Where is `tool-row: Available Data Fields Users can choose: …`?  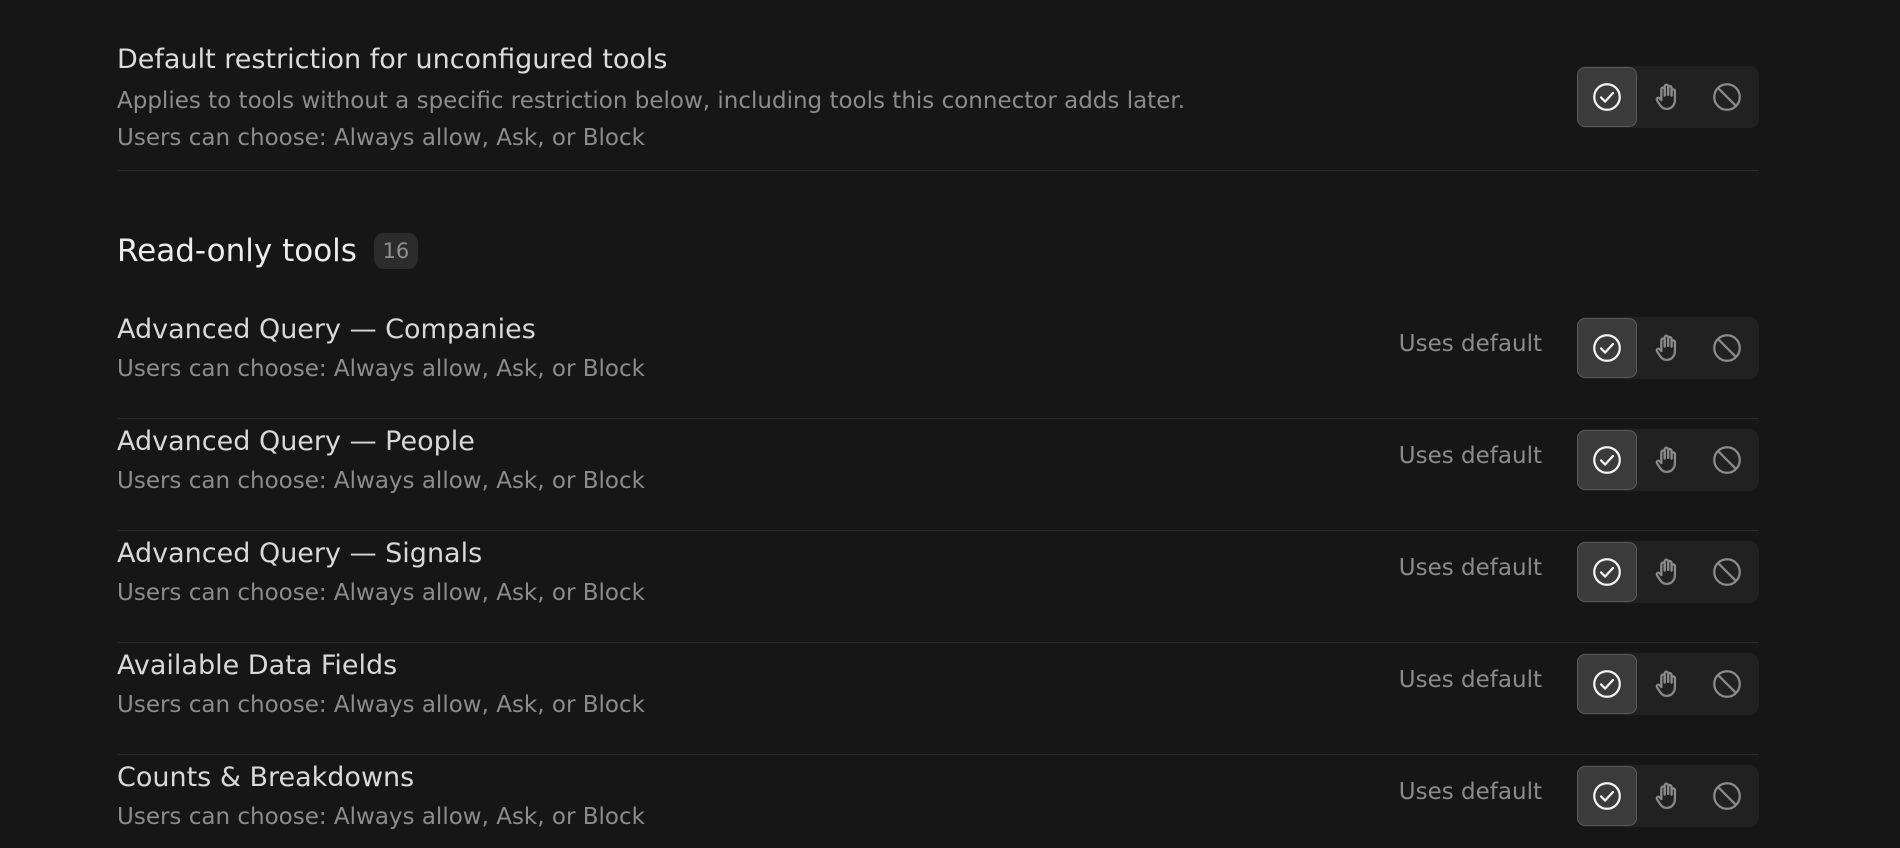 tool-row: Available Data Fields Users can choose: … is located at coordinates (938, 699).